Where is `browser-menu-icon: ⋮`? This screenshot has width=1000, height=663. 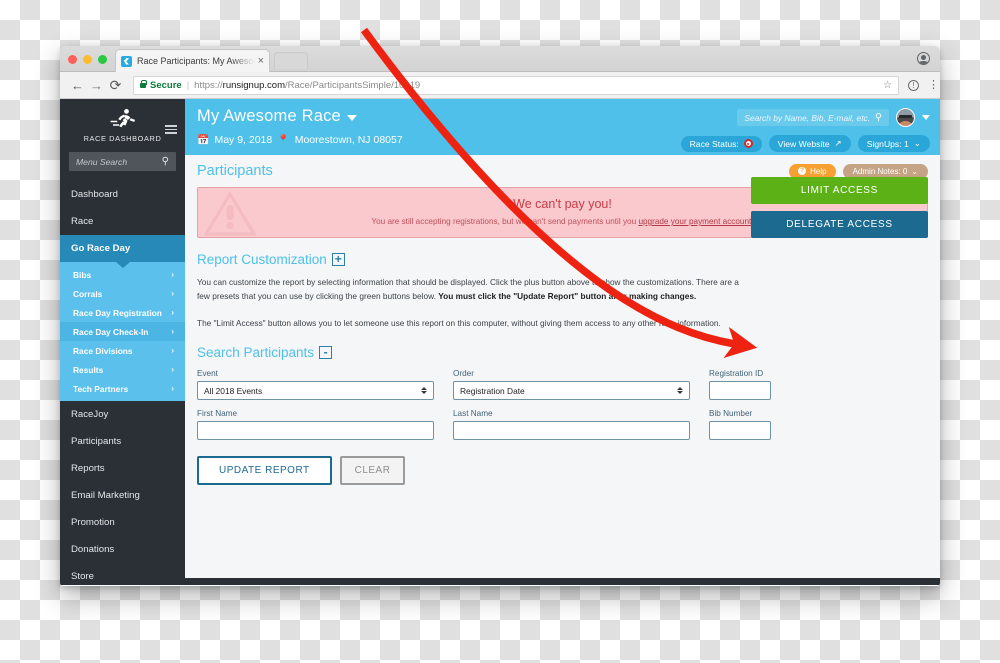
browser-menu-icon: ⋮ is located at coordinates (933, 85).